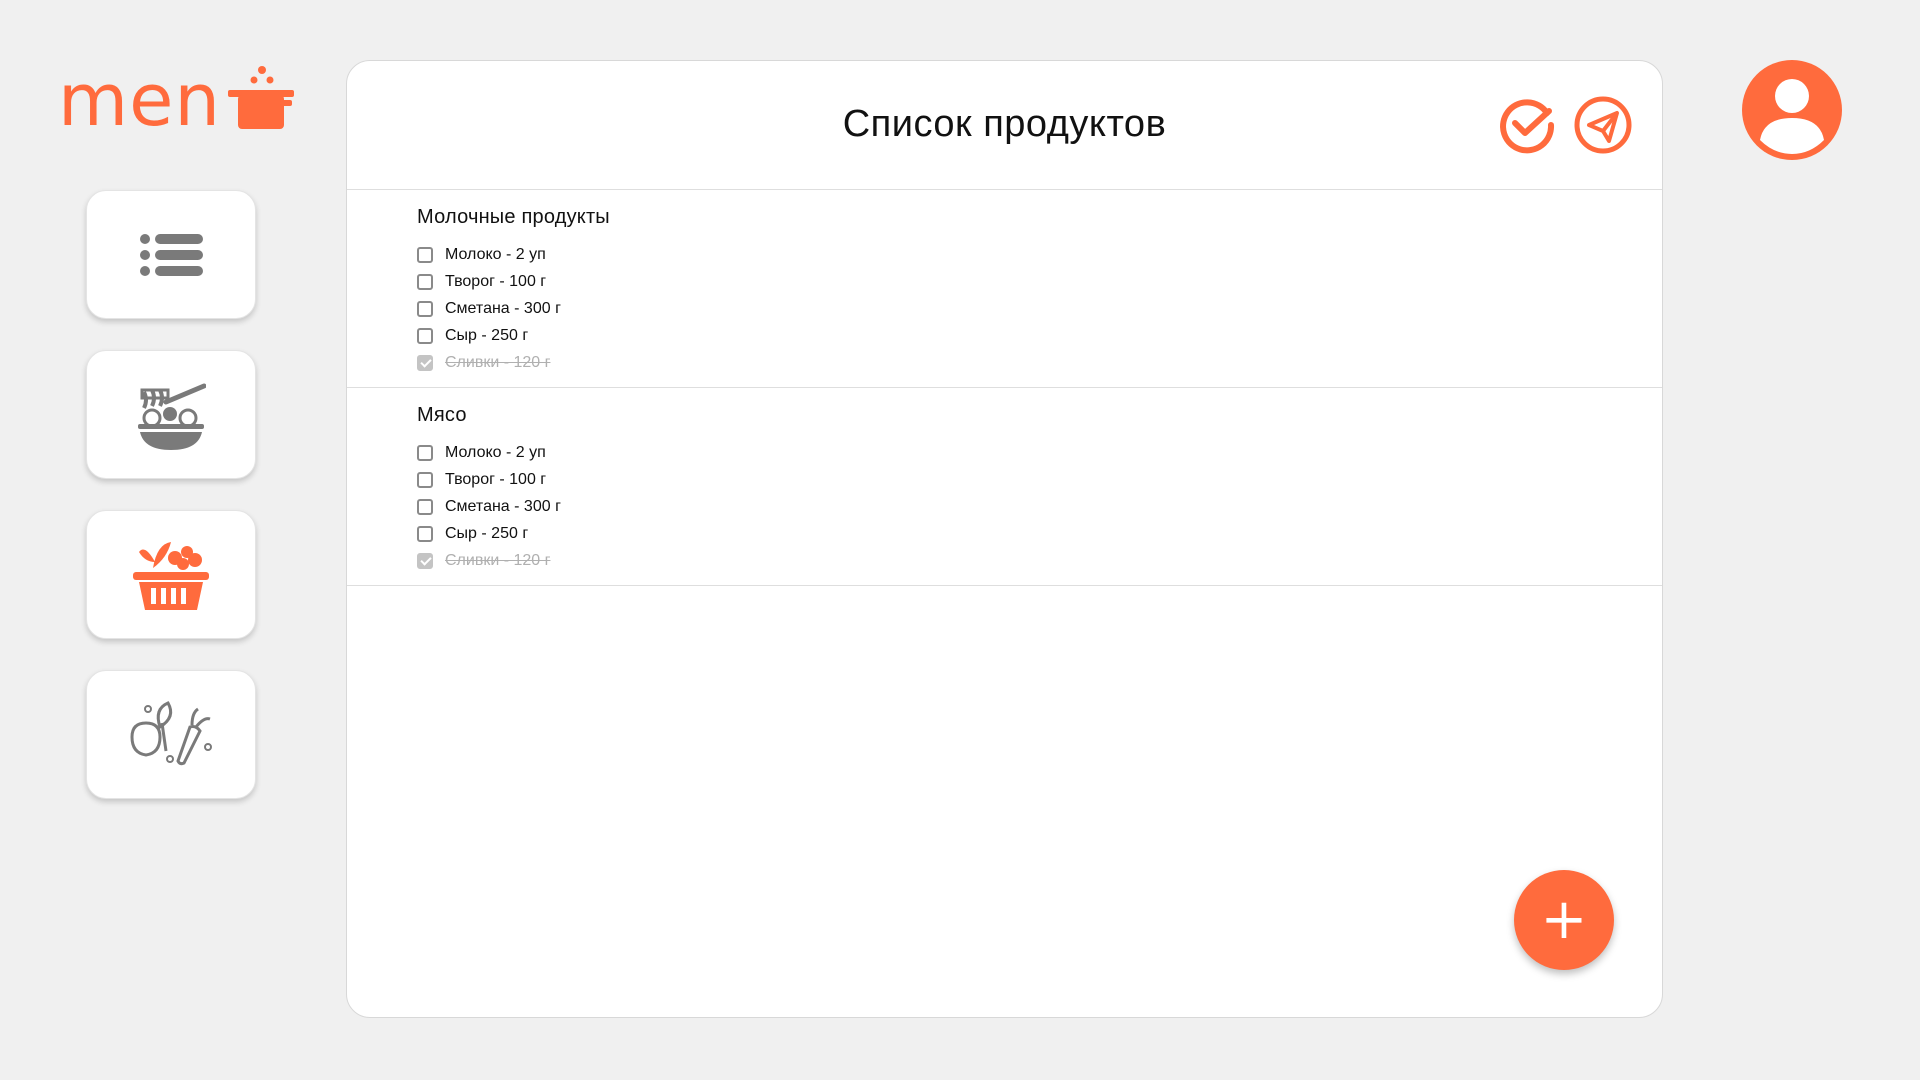 The width and height of the screenshot is (1920, 1080). I want to click on sidebar-item-shopping, so click(171, 574).